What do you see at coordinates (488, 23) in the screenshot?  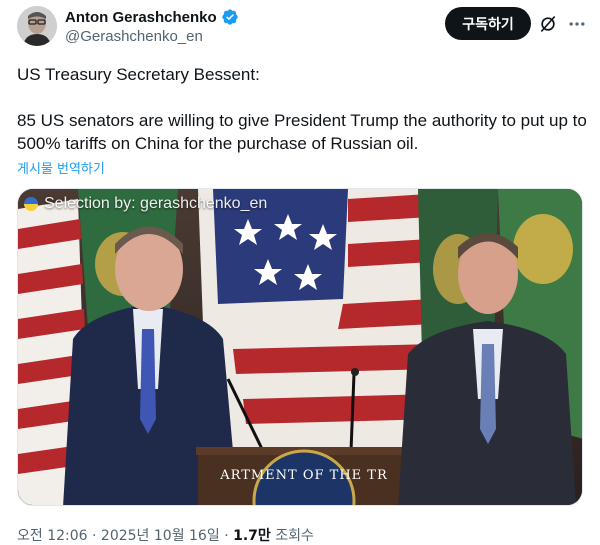 I see `subscribe-button: 구독하기` at bounding box center [488, 23].